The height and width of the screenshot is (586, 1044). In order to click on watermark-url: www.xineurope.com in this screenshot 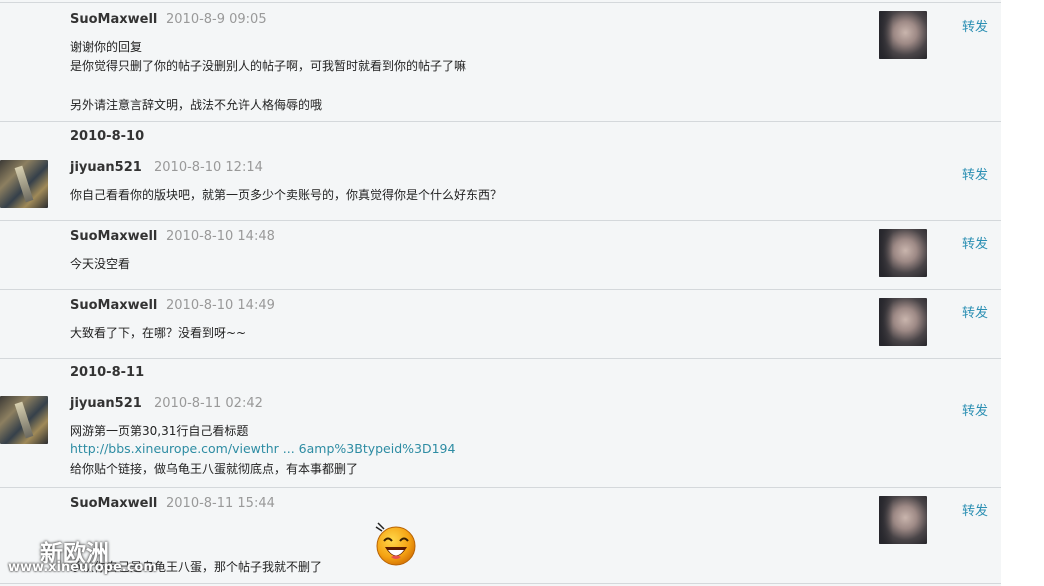, I will do `click(82, 567)`.